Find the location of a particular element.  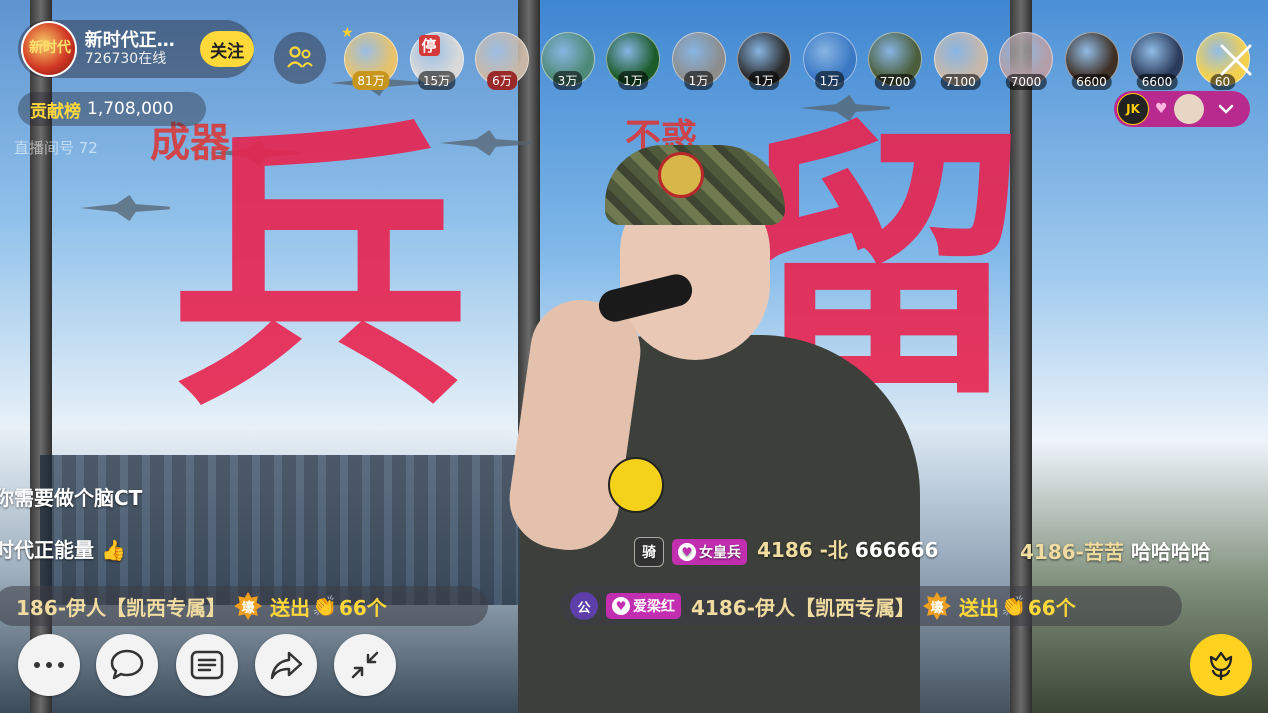

comment-button is located at coordinates (127, 665).